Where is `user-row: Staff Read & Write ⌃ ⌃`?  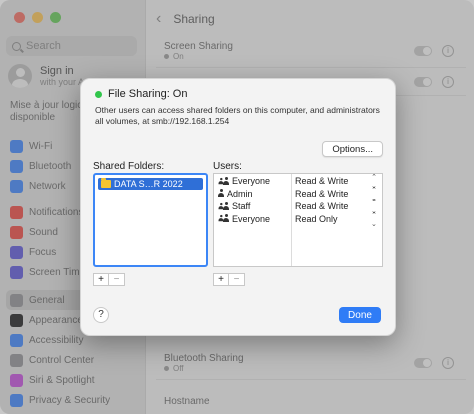
user-row: Staff Read & Write ⌃ ⌃ is located at coordinates (298, 206).